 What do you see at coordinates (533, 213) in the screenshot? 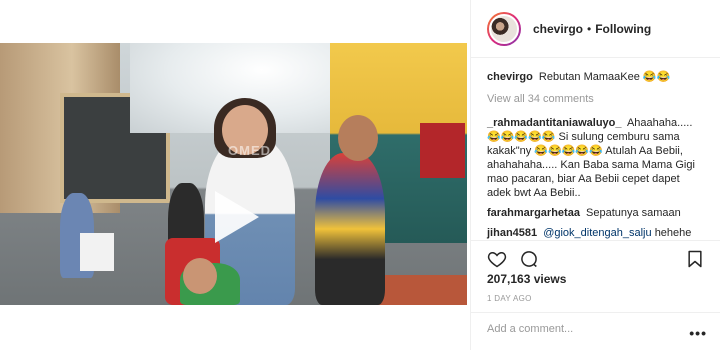
I see `comment-username: farahmargarhetaa` at bounding box center [533, 213].